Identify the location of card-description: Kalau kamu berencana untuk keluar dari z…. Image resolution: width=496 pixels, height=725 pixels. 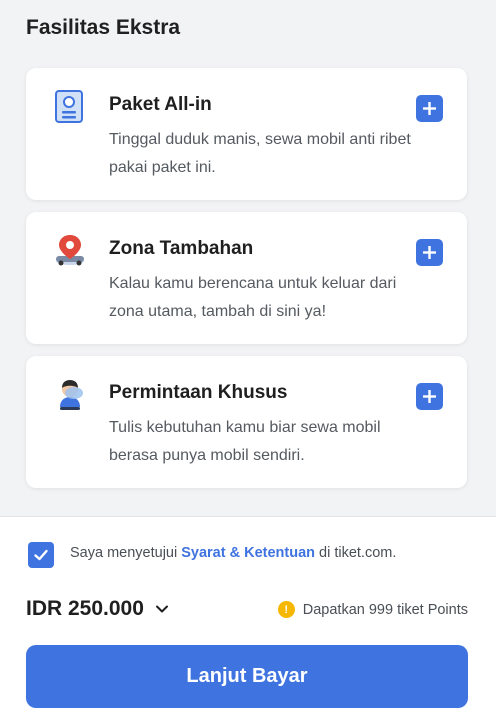
(253, 297).